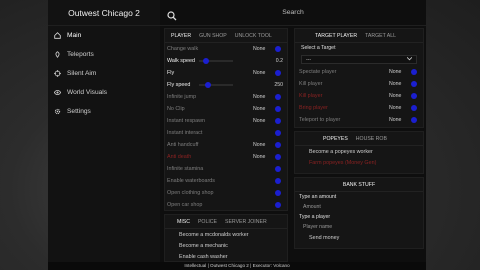 This screenshot has width=480, height=270. I want to click on mcdonalds-worker-button: Become a mcdonalds worker, so click(226, 234).